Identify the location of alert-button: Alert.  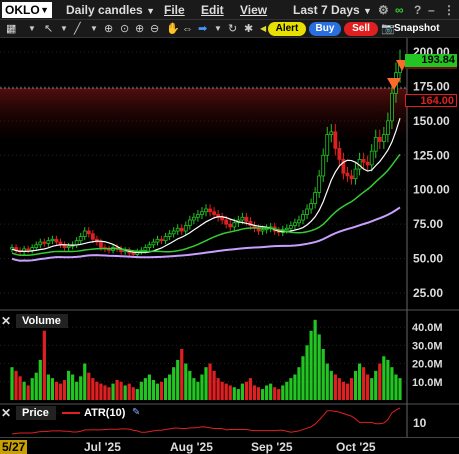
(287, 29).